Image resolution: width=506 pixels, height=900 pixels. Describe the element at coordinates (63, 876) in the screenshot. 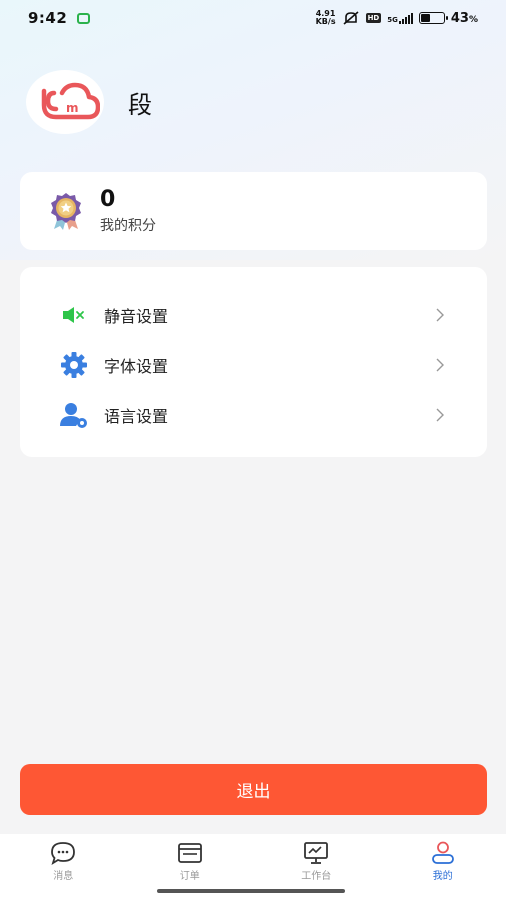

I see `tab-label: 消息` at that location.